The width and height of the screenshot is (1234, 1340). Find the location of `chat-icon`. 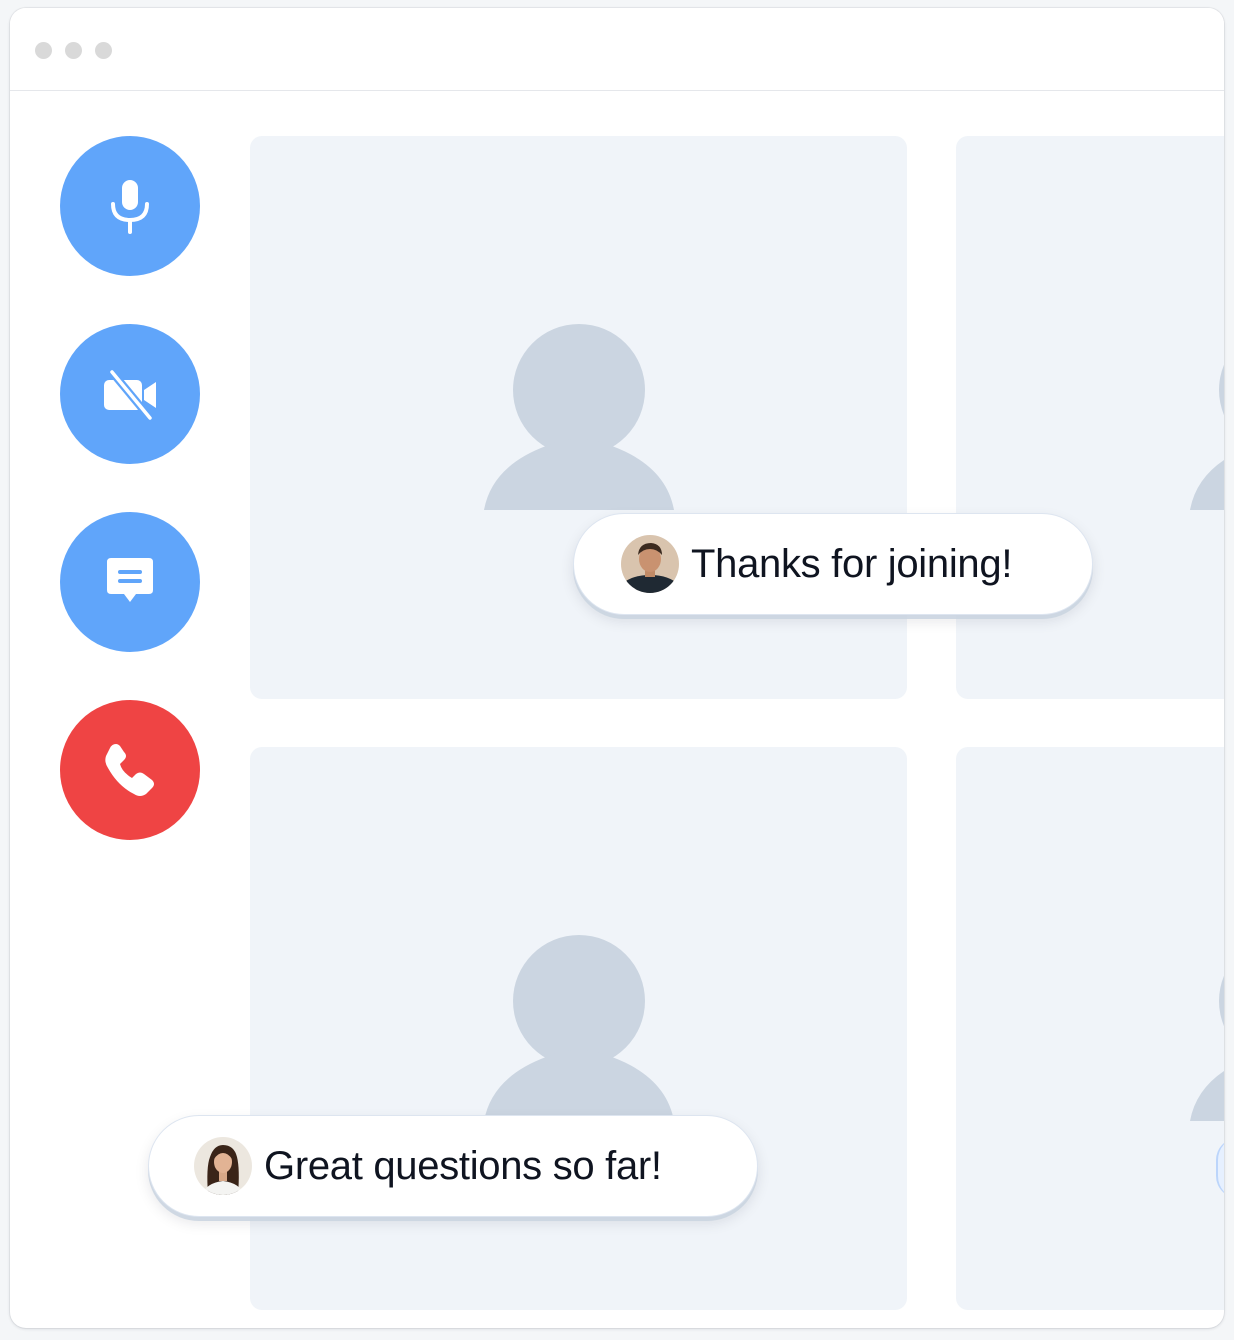

chat-icon is located at coordinates (130, 580).